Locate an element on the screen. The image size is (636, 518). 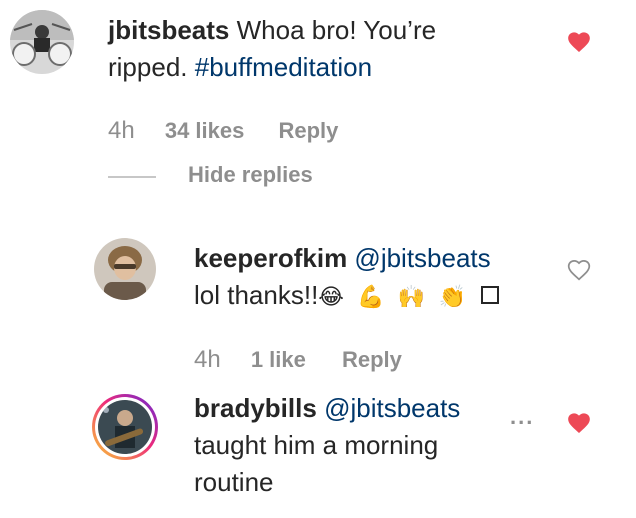
comment-body-line1: Whoa bro! You’re is located at coordinates (336, 30).